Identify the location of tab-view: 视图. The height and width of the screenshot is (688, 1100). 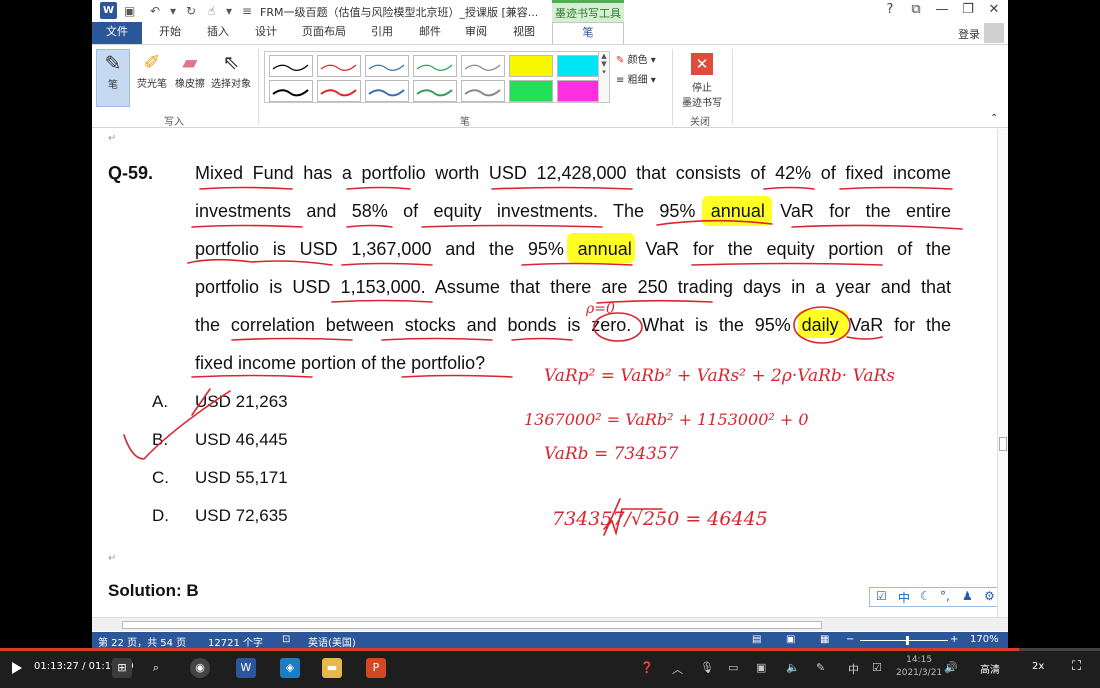
(524, 33).